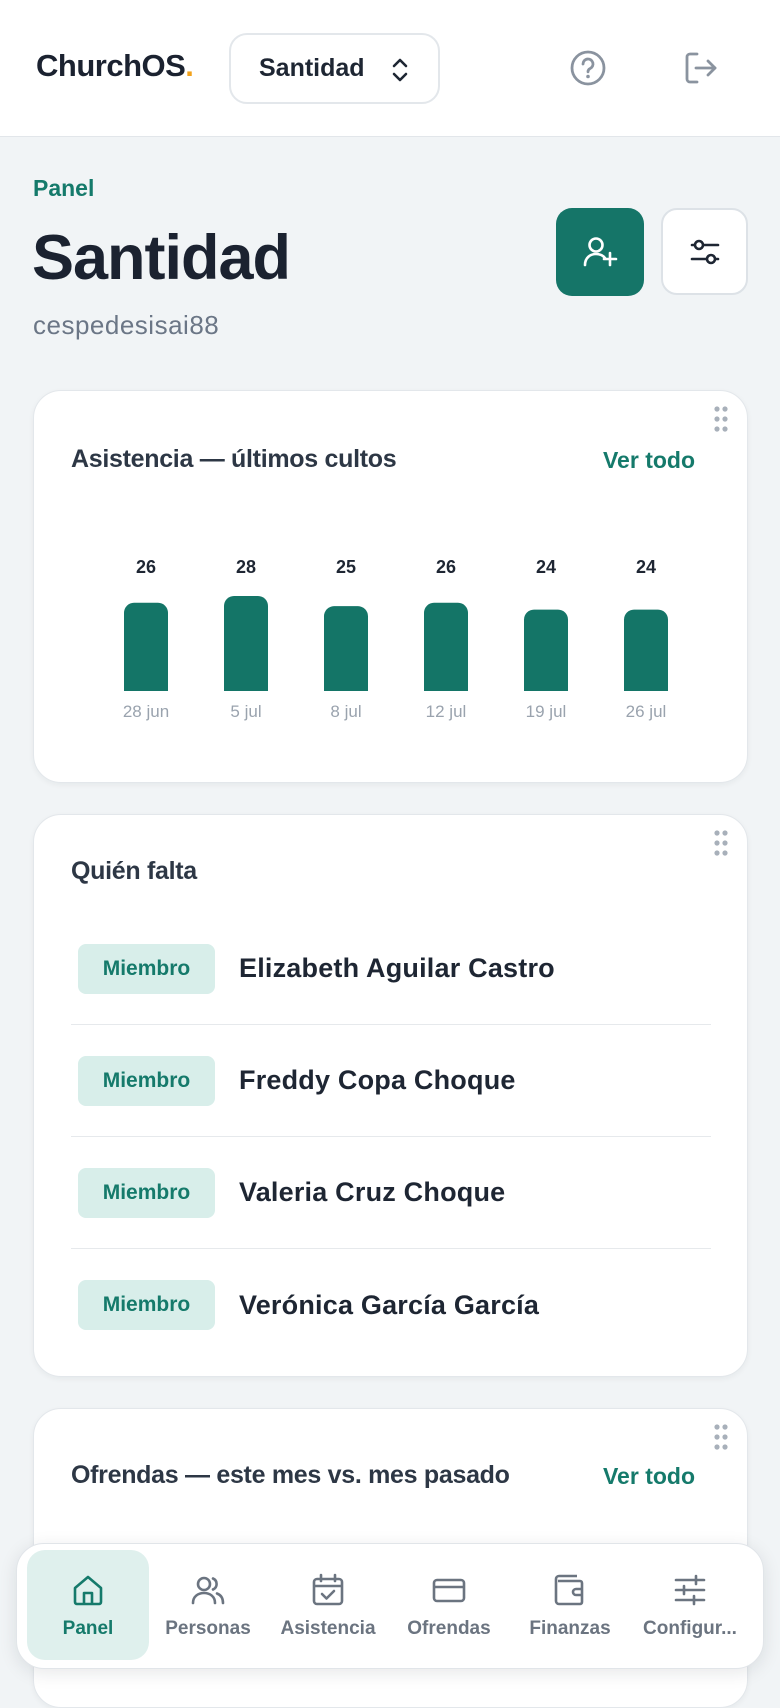 This screenshot has height=1708, width=780. Describe the element at coordinates (245, 711) in the screenshot. I see `chart-tick-label: 5 jul` at that location.